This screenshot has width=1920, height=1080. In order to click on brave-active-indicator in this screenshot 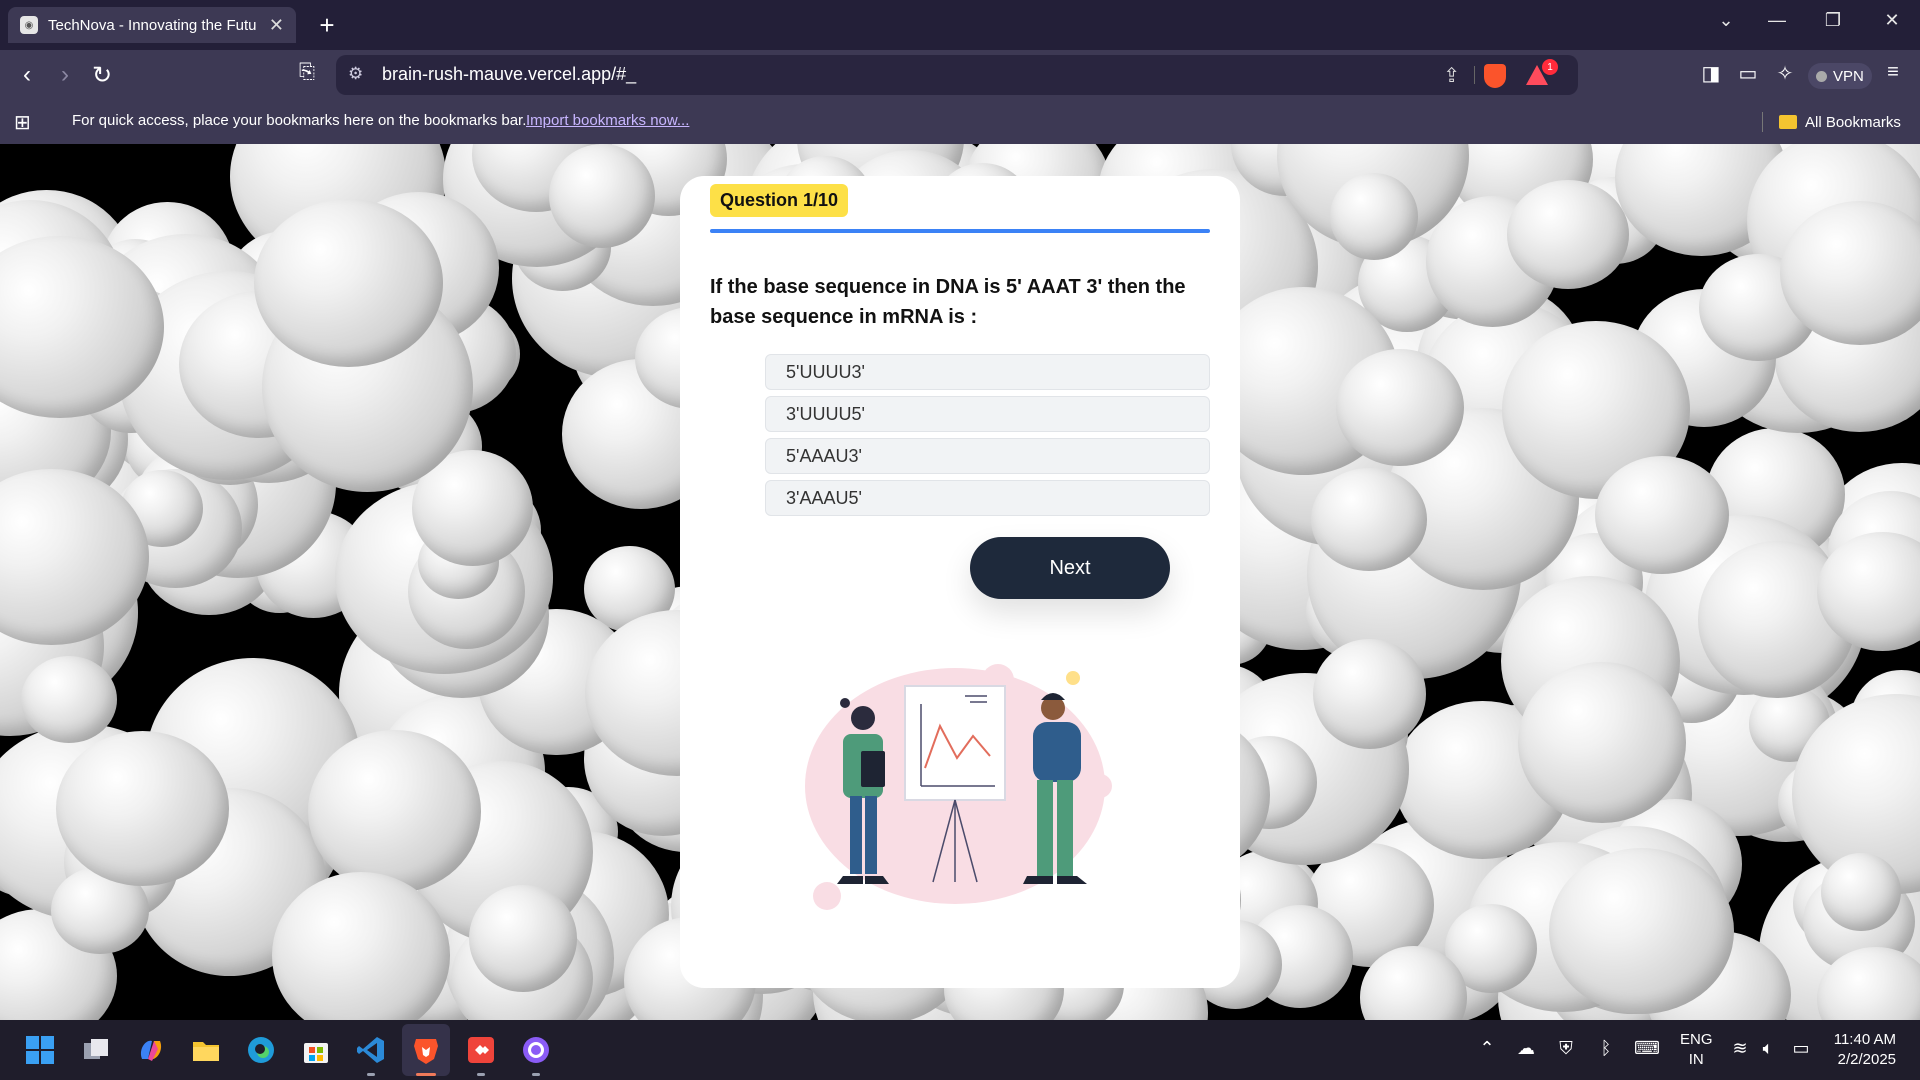, I will do `click(426, 1074)`.